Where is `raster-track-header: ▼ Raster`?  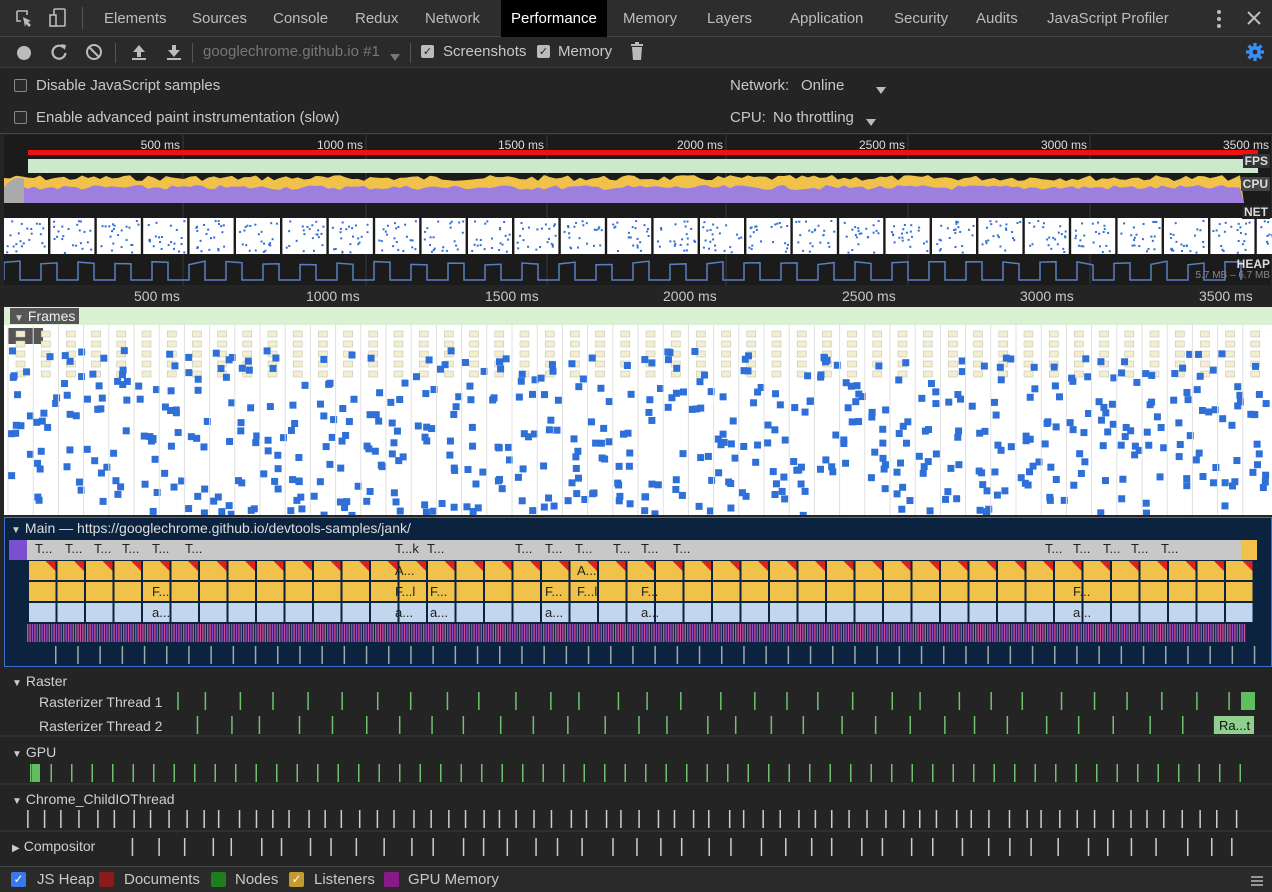 raster-track-header: ▼ Raster is located at coordinates (39, 681).